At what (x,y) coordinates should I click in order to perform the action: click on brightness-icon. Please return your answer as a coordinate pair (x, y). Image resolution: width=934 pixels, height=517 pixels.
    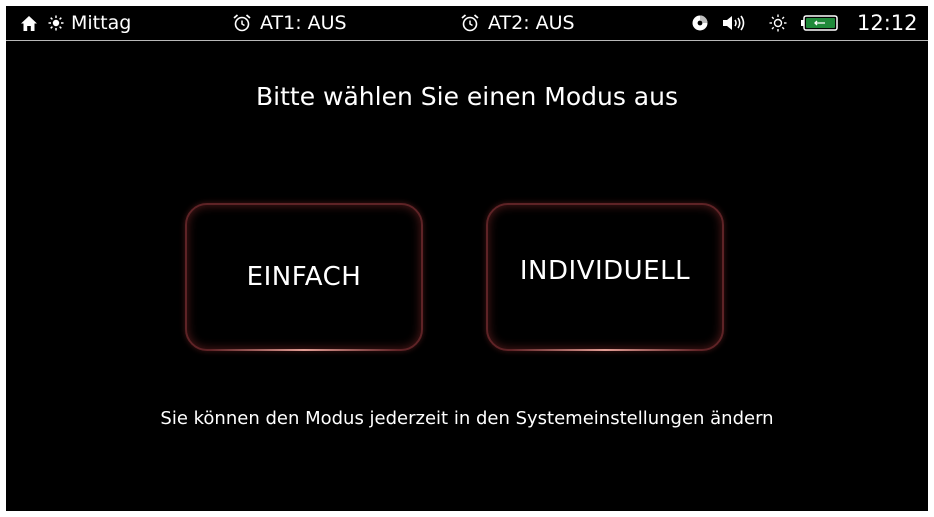
    Looking at the image, I should click on (778, 23).